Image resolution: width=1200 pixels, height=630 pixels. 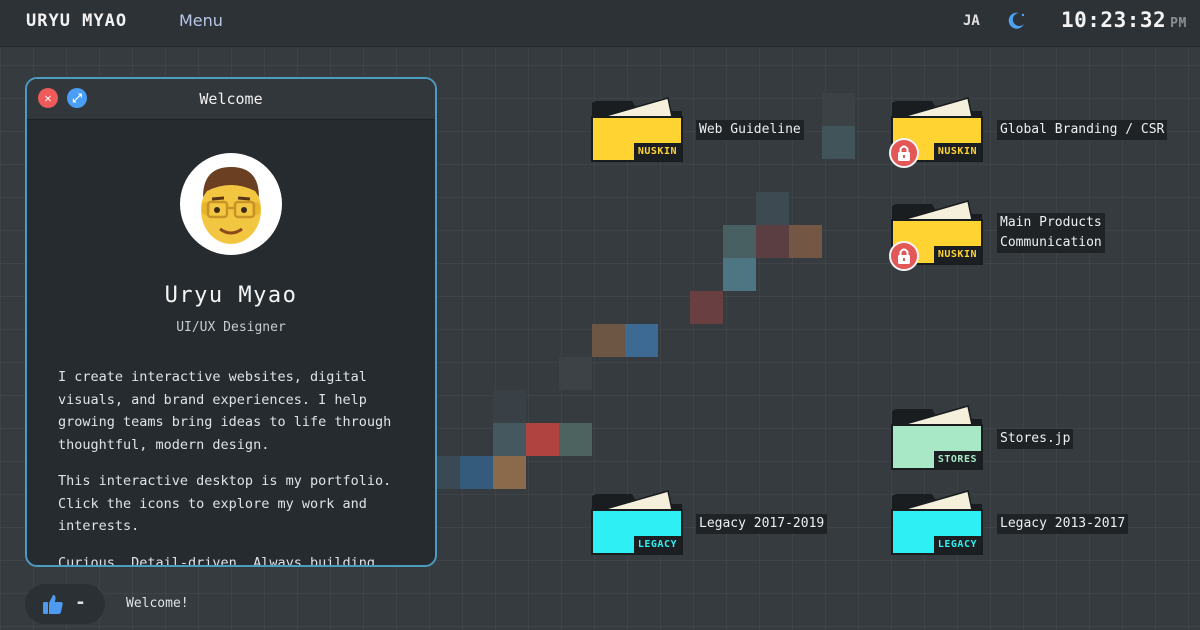 What do you see at coordinates (1082, 130) in the screenshot?
I see `folder-label: Global Branding / CSR` at bounding box center [1082, 130].